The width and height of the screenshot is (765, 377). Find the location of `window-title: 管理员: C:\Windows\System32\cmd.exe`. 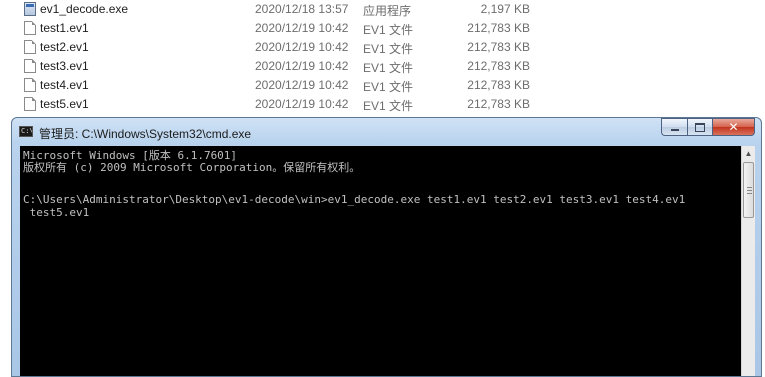

window-title: 管理员: C:\Windows\System32\cmd.exe is located at coordinates (145, 134).